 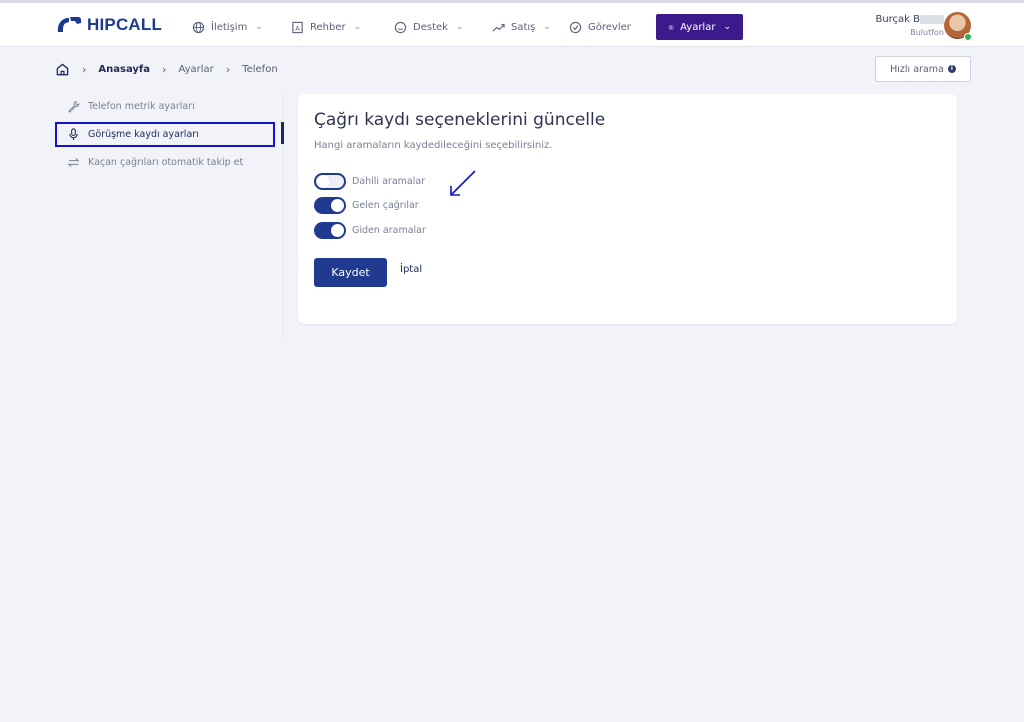 I want to click on nav-label: Ayarlar, so click(x=698, y=27).